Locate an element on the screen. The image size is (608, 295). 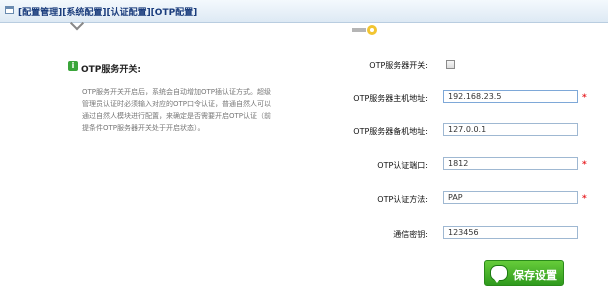
save-button-label: 保存设置 is located at coordinates (535, 276).